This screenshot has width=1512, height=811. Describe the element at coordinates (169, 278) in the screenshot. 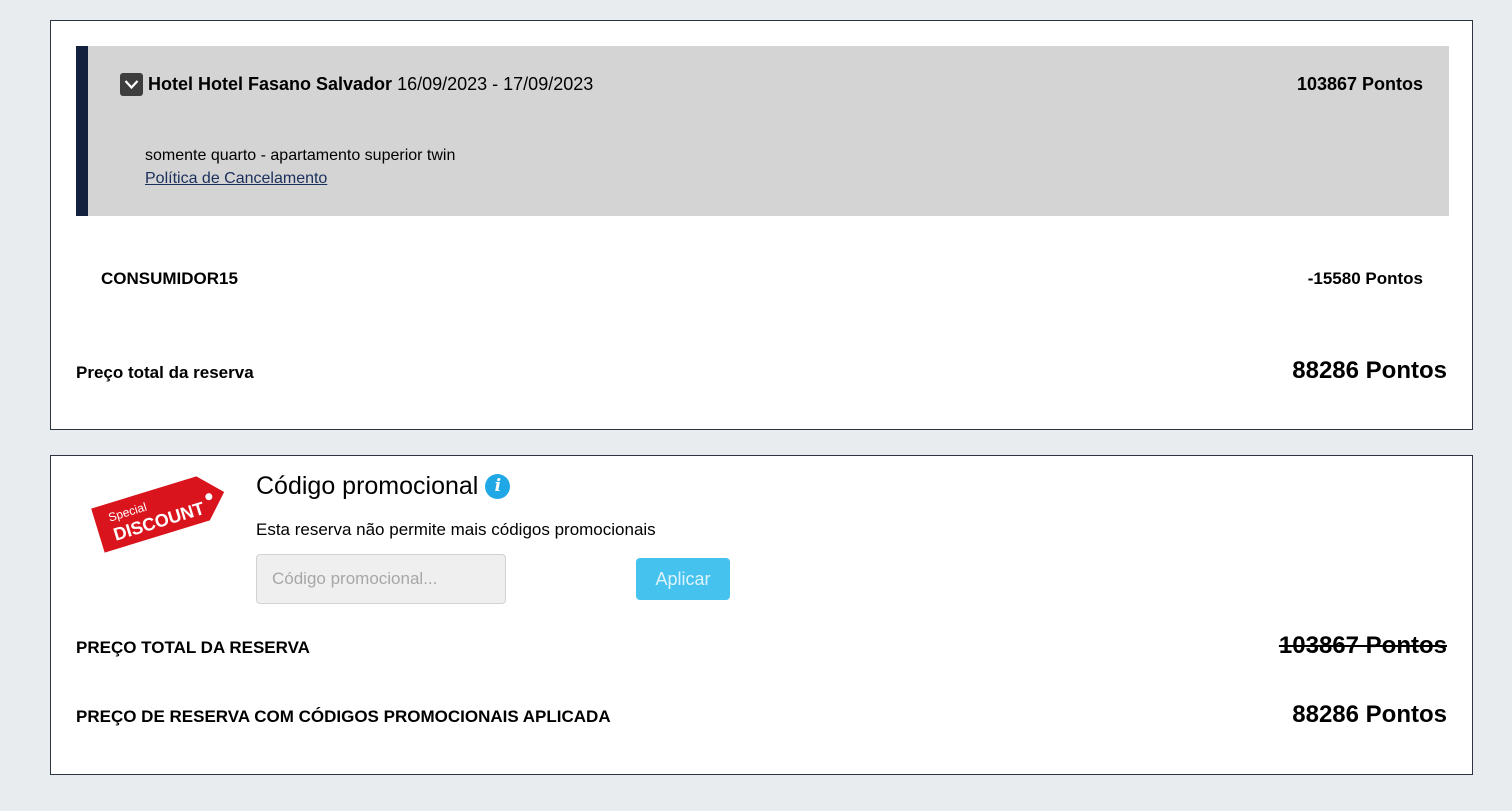

I see `coupon-code: CONSUMIDOR15` at that location.